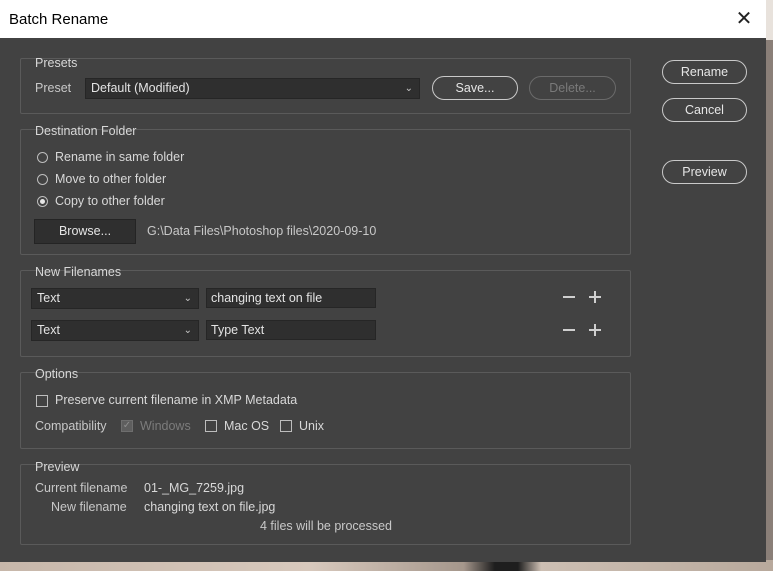 This screenshot has width=773, height=571. Describe the element at coordinates (110, 201) in the screenshot. I see `radio-copy-folder-label: Copy to other folder` at that location.